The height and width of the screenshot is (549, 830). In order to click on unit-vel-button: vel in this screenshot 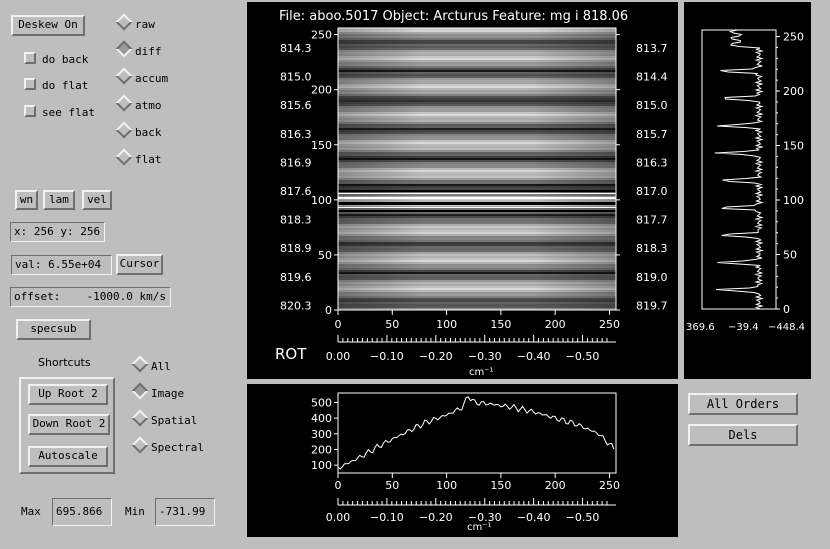, I will do `click(97, 200)`.